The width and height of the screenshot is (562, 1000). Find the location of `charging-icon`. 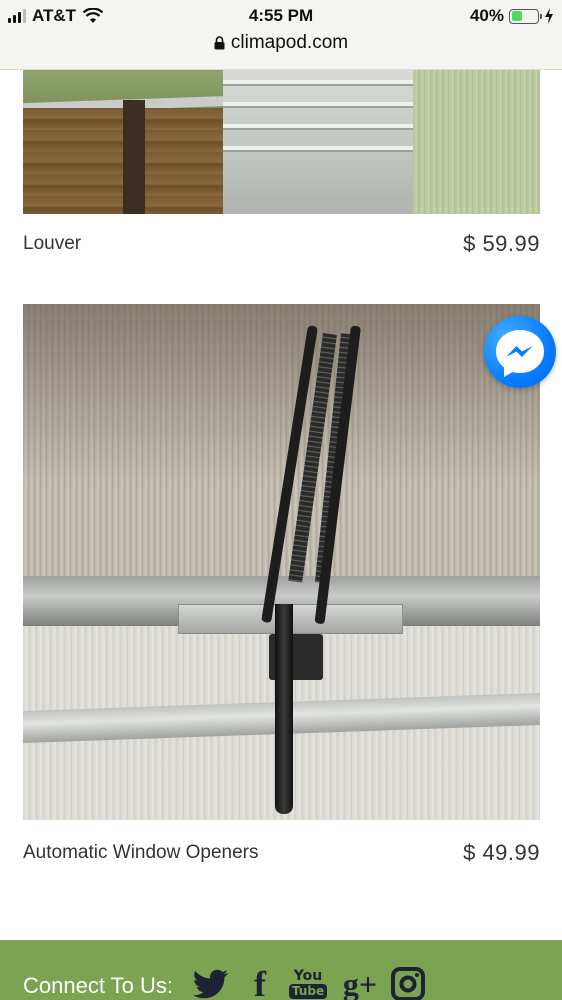

charging-icon is located at coordinates (549, 16).